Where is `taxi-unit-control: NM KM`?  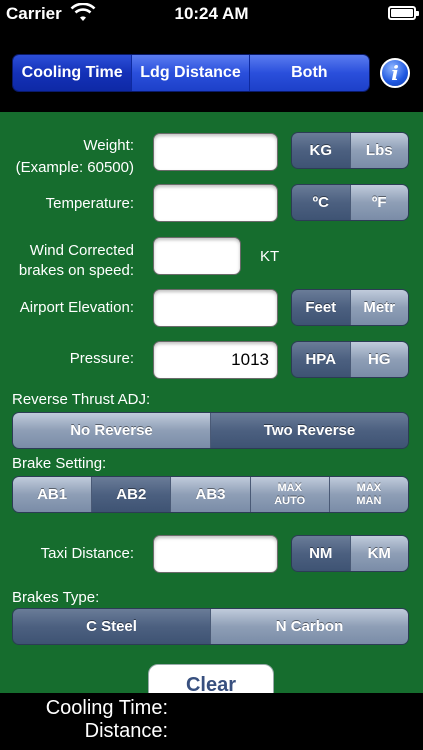
taxi-unit-control: NM KM is located at coordinates (350, 553).